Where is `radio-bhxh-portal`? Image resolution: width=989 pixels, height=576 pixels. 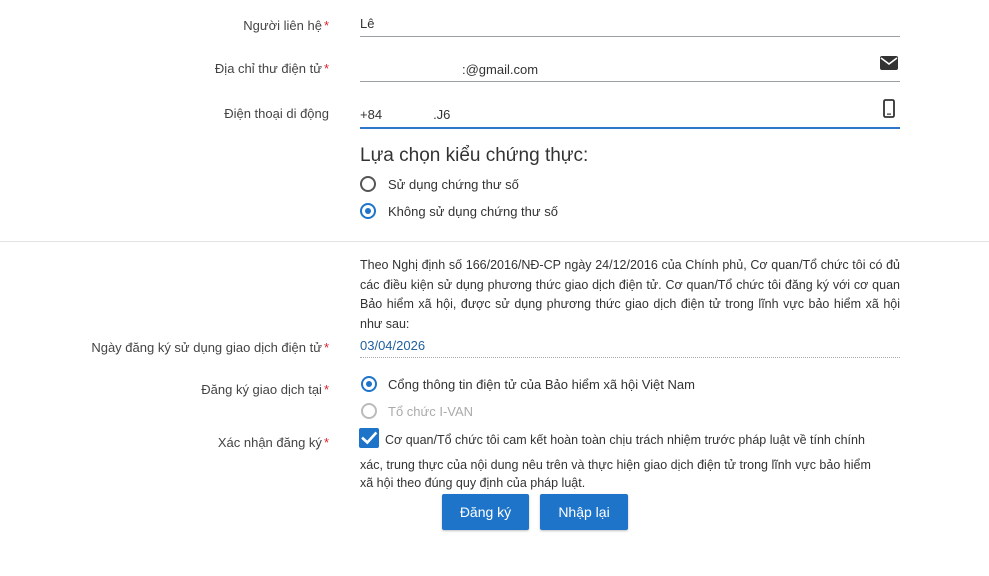
radio-bhxh-portal is located at coordinates (369, 384).